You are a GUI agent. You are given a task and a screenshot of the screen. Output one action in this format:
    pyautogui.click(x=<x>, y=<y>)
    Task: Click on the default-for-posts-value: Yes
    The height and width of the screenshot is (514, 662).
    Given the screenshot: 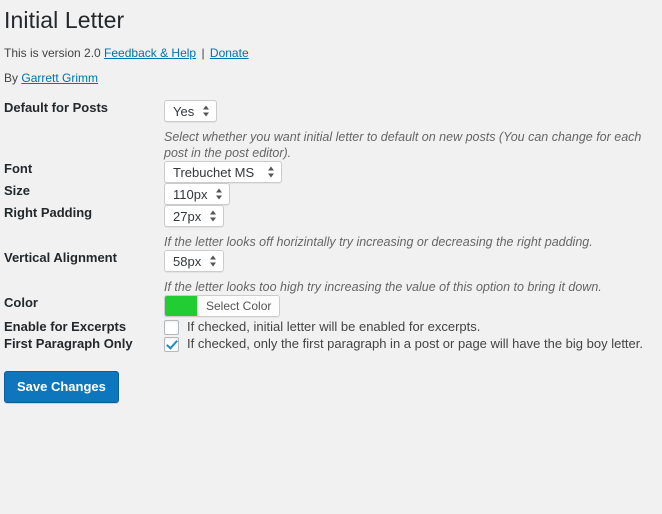 What is the action you would take?
    pyautogui.click(x=184, y=111)
    